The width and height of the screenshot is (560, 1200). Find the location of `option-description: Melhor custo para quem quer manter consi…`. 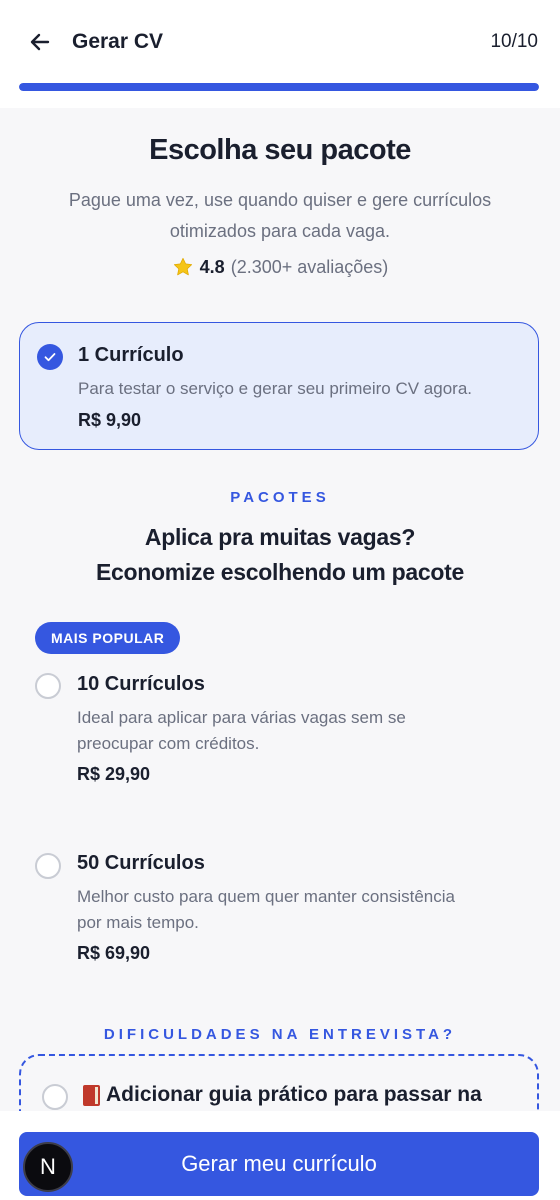

option-description: Melhor custo para quem quer manter consi… is located at coordinates (266, 910).